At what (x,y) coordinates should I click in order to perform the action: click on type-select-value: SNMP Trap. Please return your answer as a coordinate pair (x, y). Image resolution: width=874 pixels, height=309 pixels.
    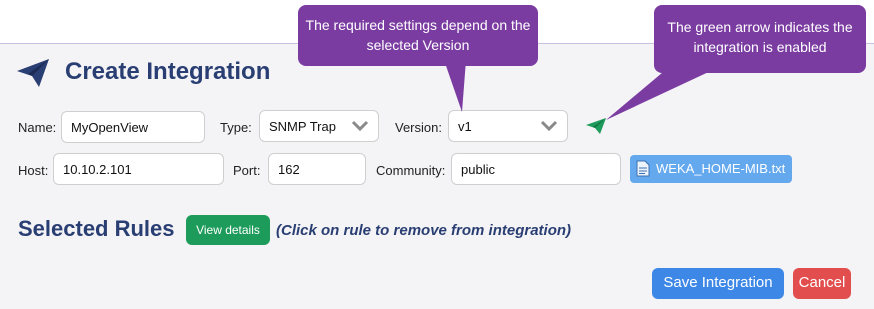
    Looking at the image, I should click on (302, 126).